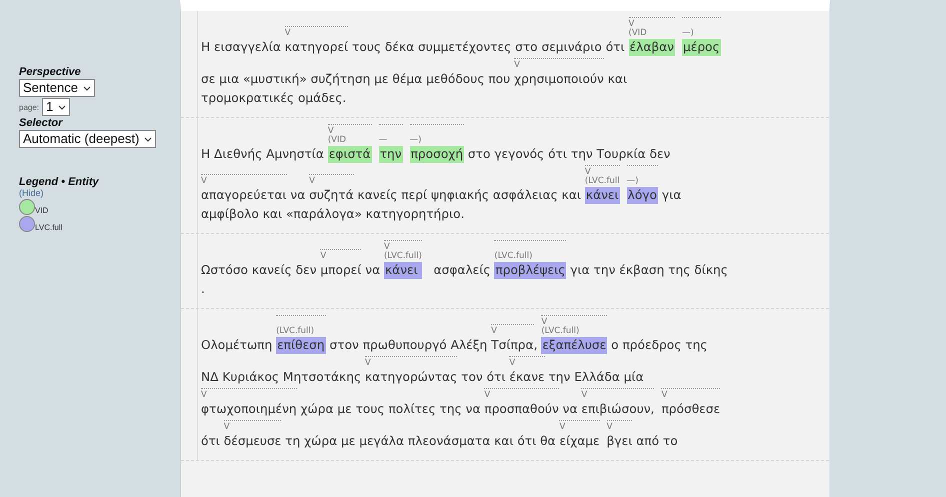 The image size is (946, 497). What do you see at coordinates (568, 154) in the screenshot?
I see `sentence-text: στο γεγονός ότι την Τουρκία δεν` at bounding box center [568, 154].